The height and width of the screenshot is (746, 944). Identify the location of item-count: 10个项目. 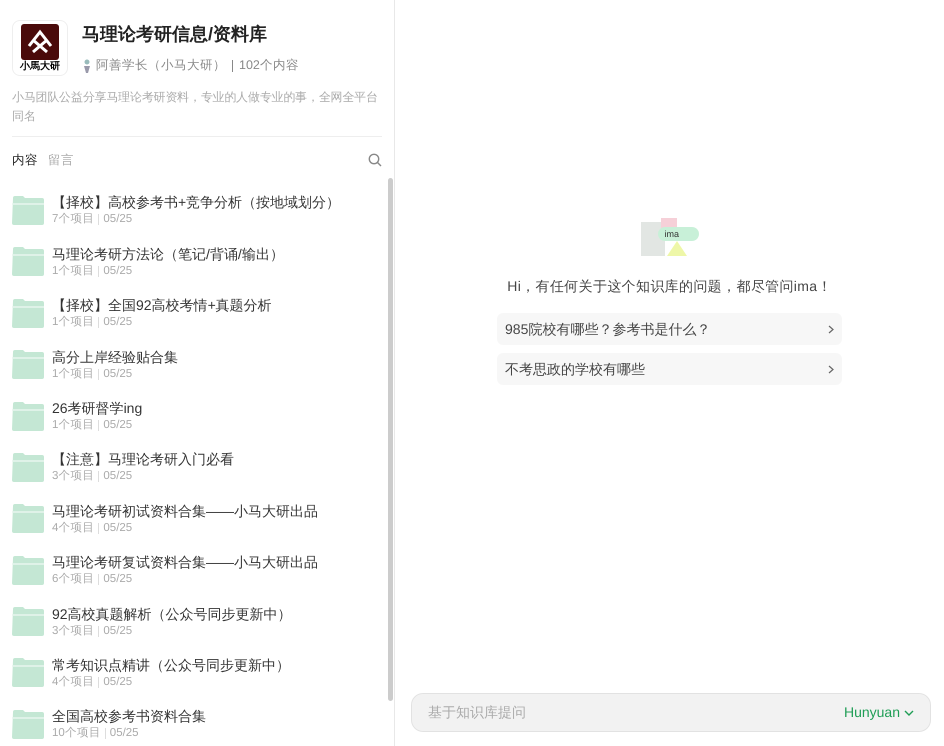
(76, 734).